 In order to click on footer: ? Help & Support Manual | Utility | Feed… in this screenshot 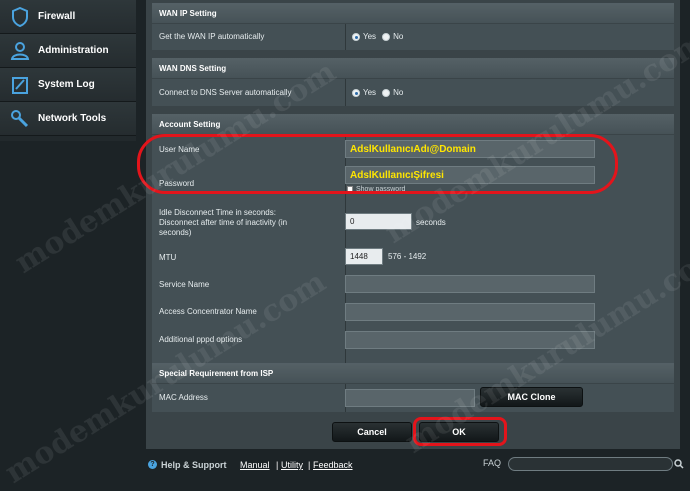, I will do `click(418, 463)`.